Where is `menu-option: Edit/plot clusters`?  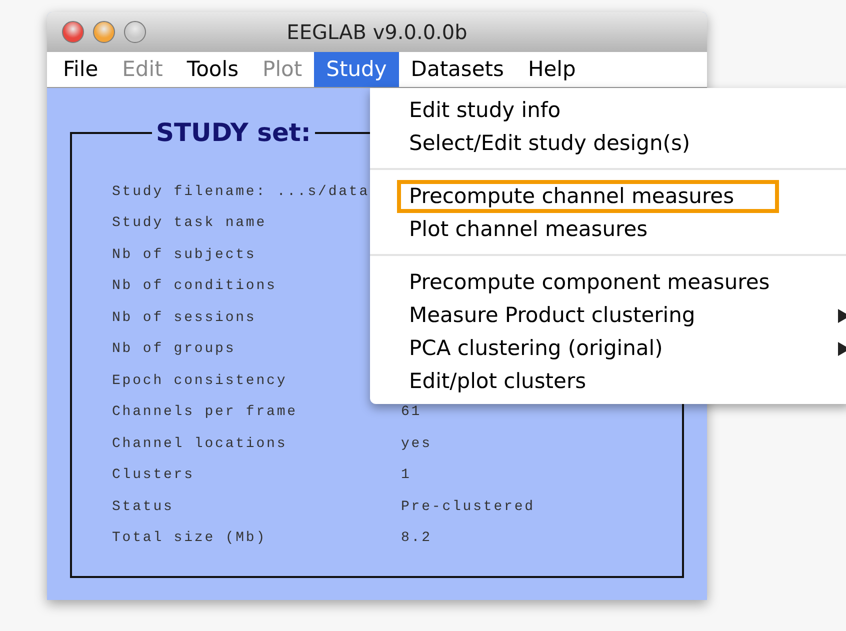
menu-option: Edit/plot clusters is located at coordinates (621, 381).